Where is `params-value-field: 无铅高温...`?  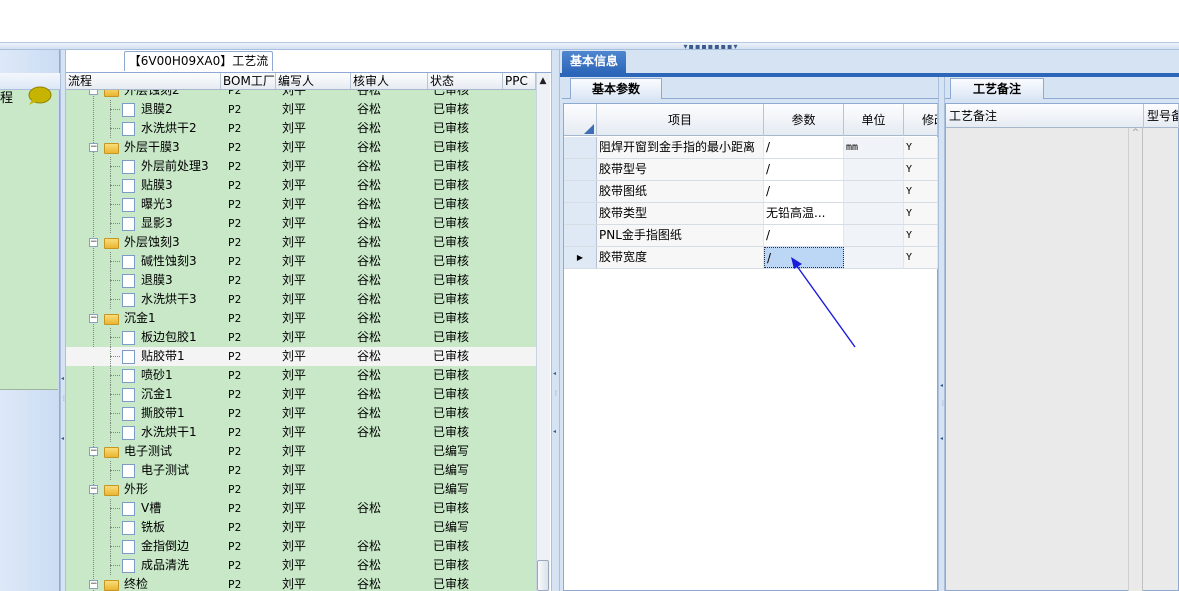
params-value-field: 无铅高温... is located at coordinates (804, 213).